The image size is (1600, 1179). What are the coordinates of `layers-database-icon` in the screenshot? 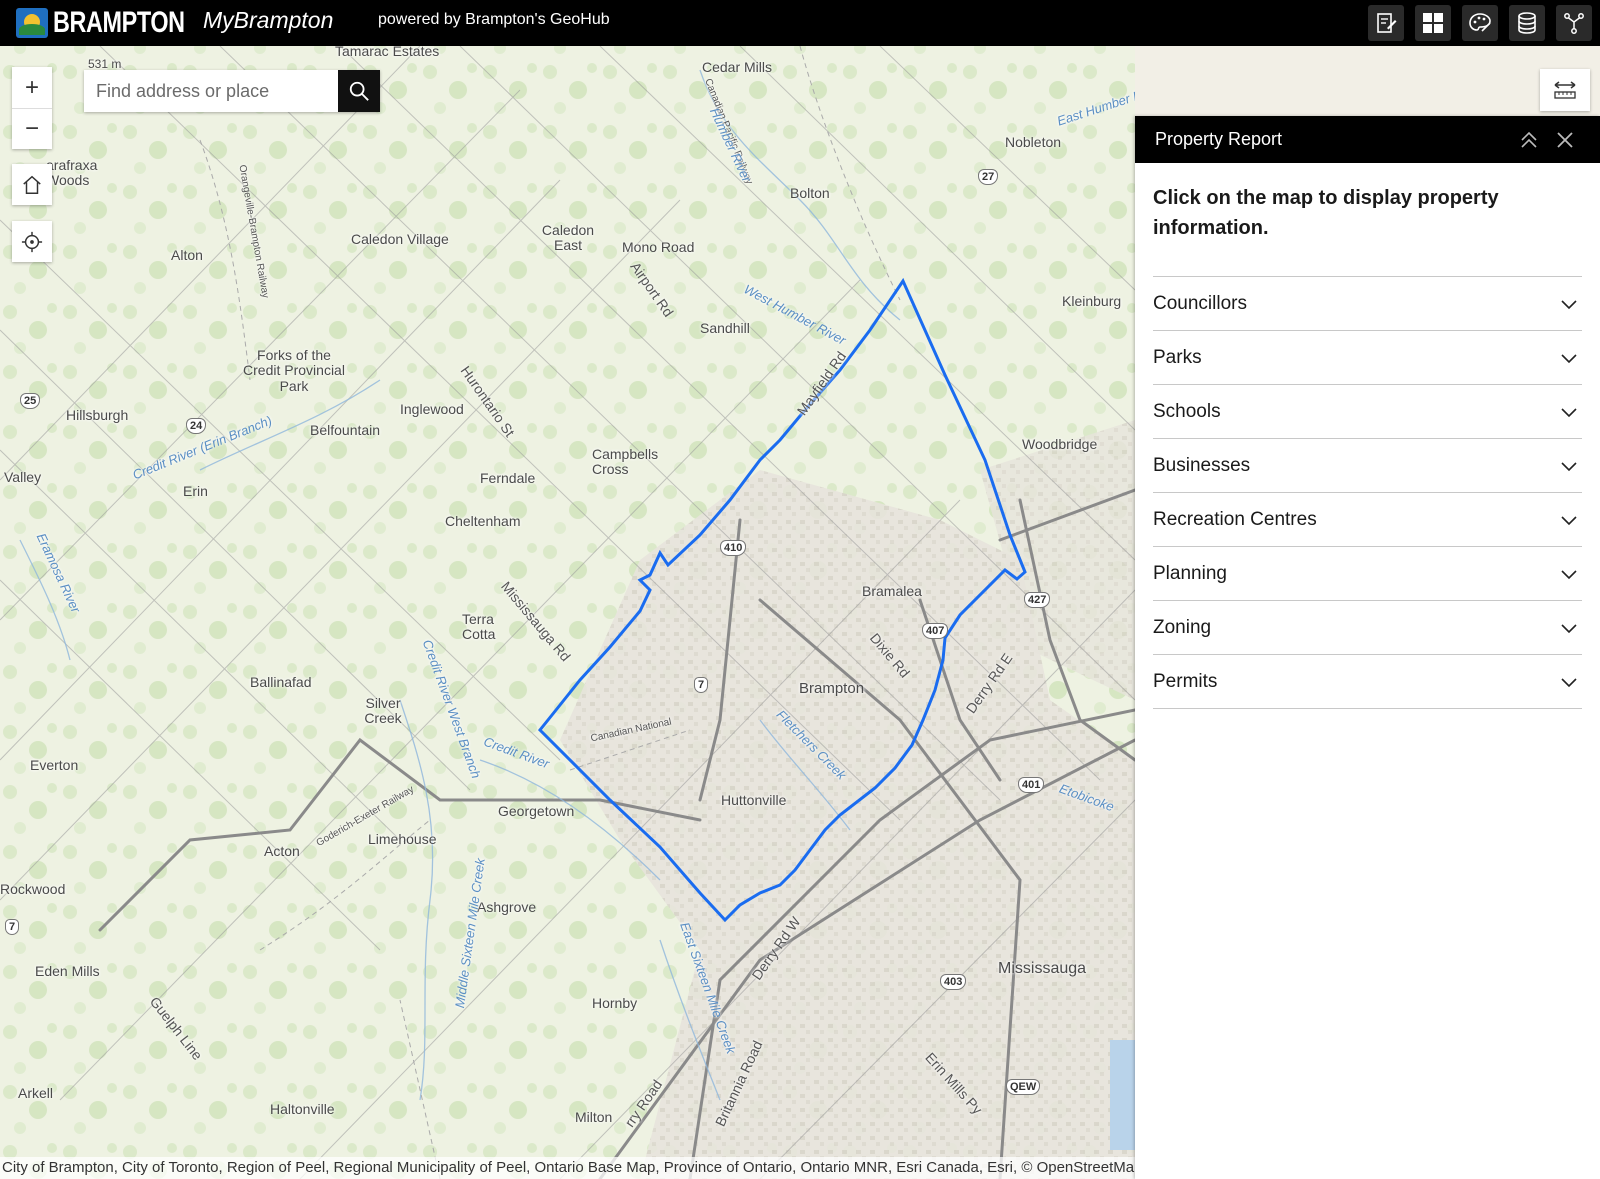 It's located at (1527, 23).